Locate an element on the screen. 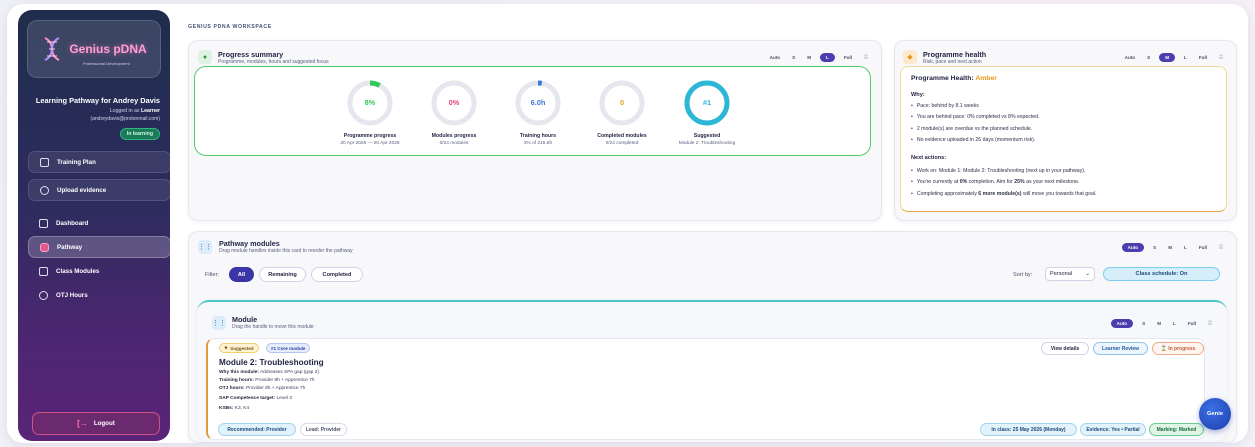 Image resolution: width=1255 pixels, height=447 pixels. stat-sublabel: 3% of 215.5h is located at coordinates (538, 143).